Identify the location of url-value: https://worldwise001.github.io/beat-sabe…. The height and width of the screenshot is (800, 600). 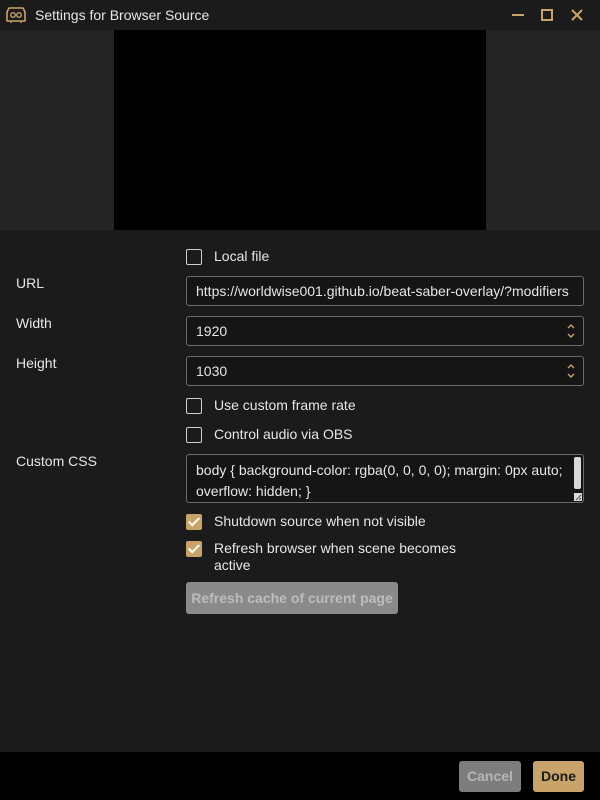
(382, 291).